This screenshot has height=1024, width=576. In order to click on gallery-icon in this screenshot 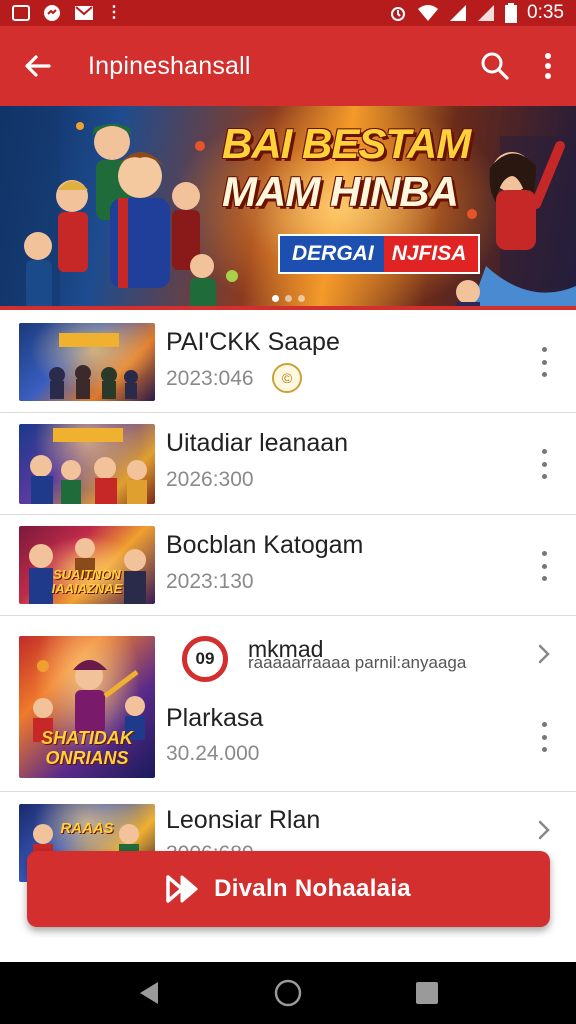, I will do `click(21, 13)`.